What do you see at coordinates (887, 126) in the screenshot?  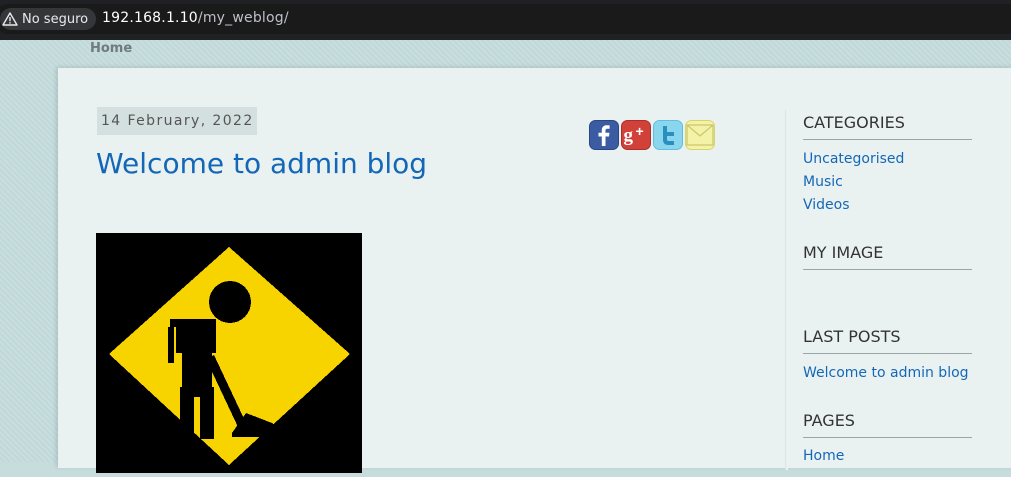 I see `categories-widget-title: CATEGORIES` at bounding box center [887, 126].